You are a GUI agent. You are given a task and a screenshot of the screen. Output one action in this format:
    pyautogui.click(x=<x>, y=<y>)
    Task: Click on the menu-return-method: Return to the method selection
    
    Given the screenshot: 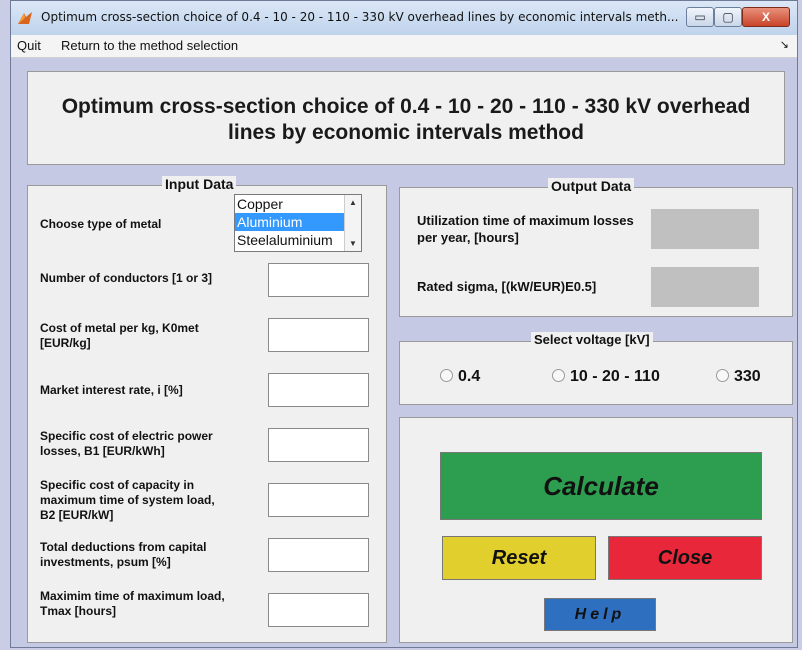 What is the action you would take?
    pyautogui.click(x=149, y=45)
    